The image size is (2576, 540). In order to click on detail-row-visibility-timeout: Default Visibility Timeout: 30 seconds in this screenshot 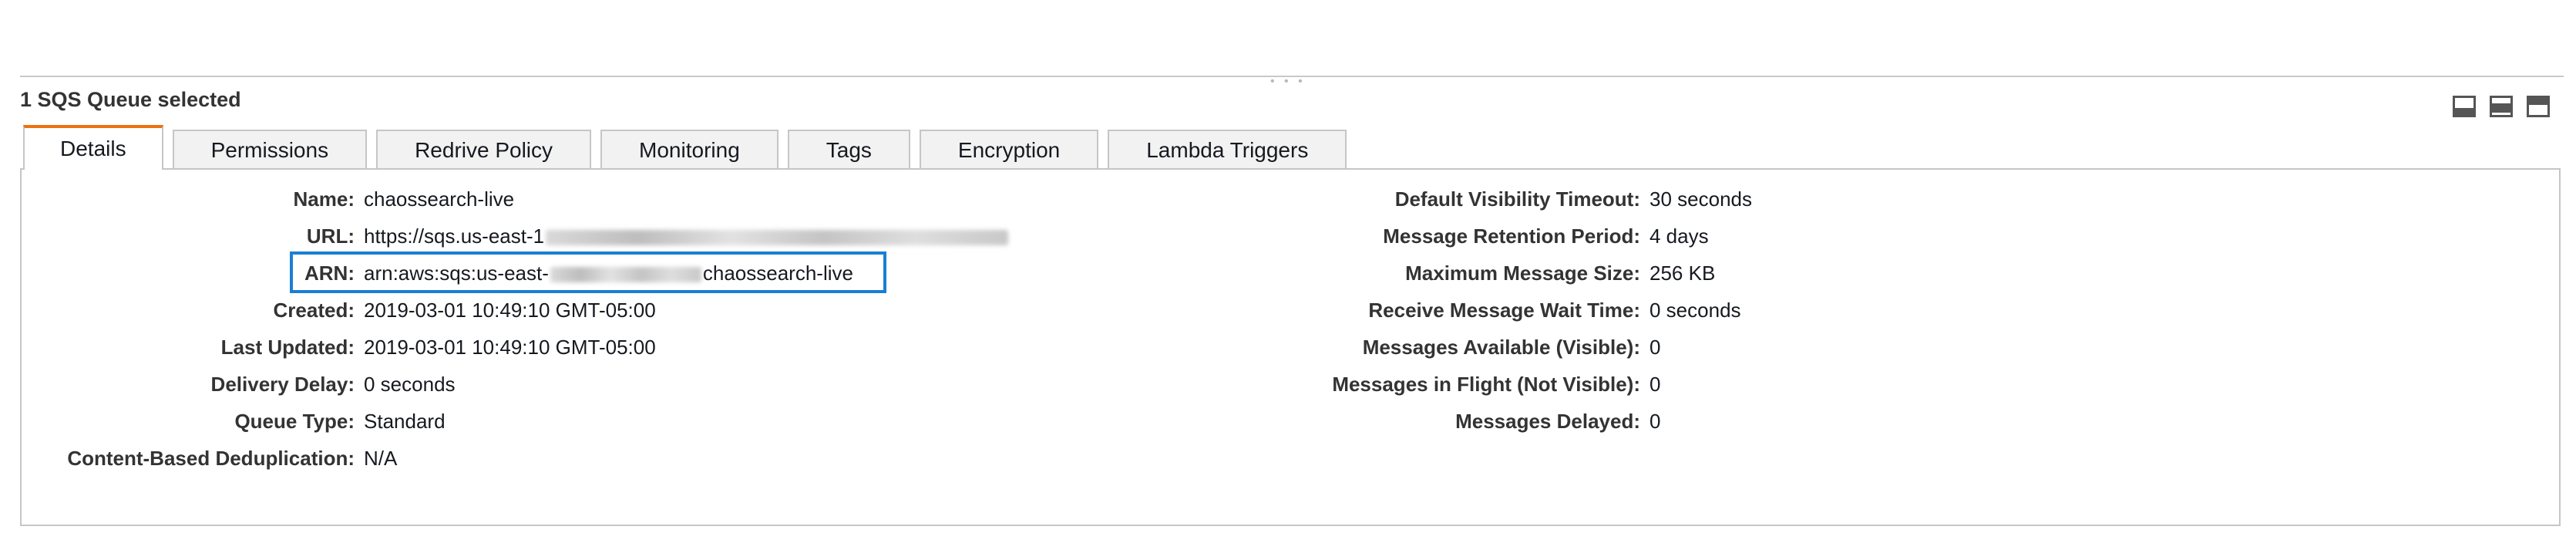, I will do `click(1272, 199)`.